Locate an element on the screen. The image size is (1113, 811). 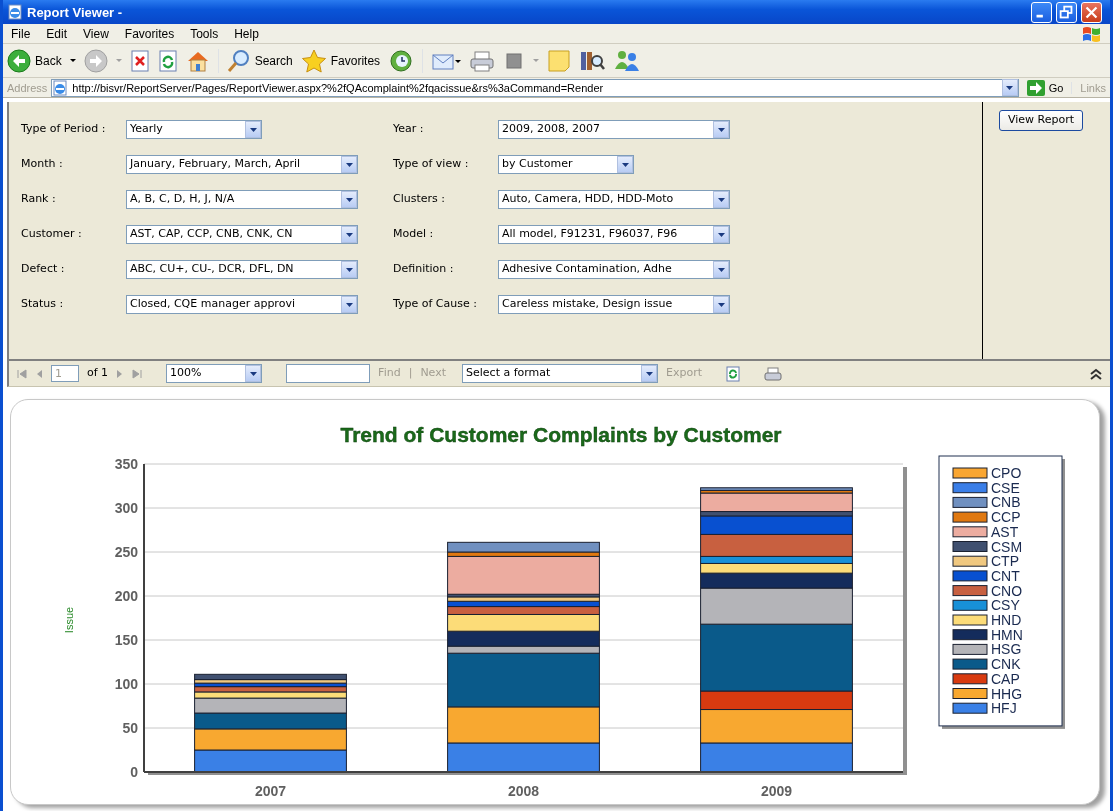
view-report-button: View Report is located at coordinates (1041, 120).